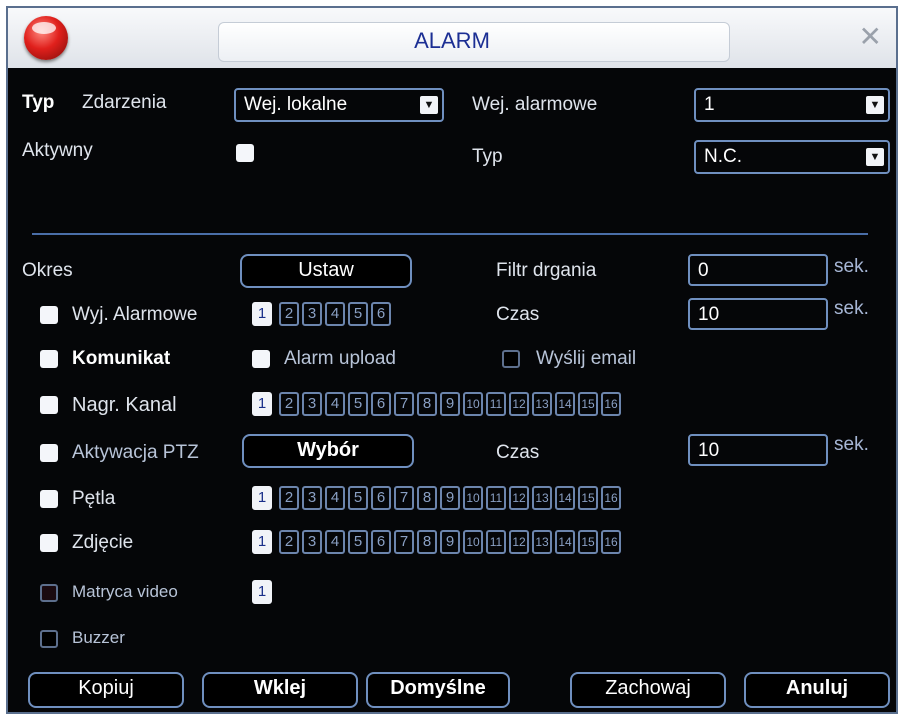 Image resolution: width=903 pixels, height=718 pixels. I want to click on ptz-checkbox, so click(49, 453).